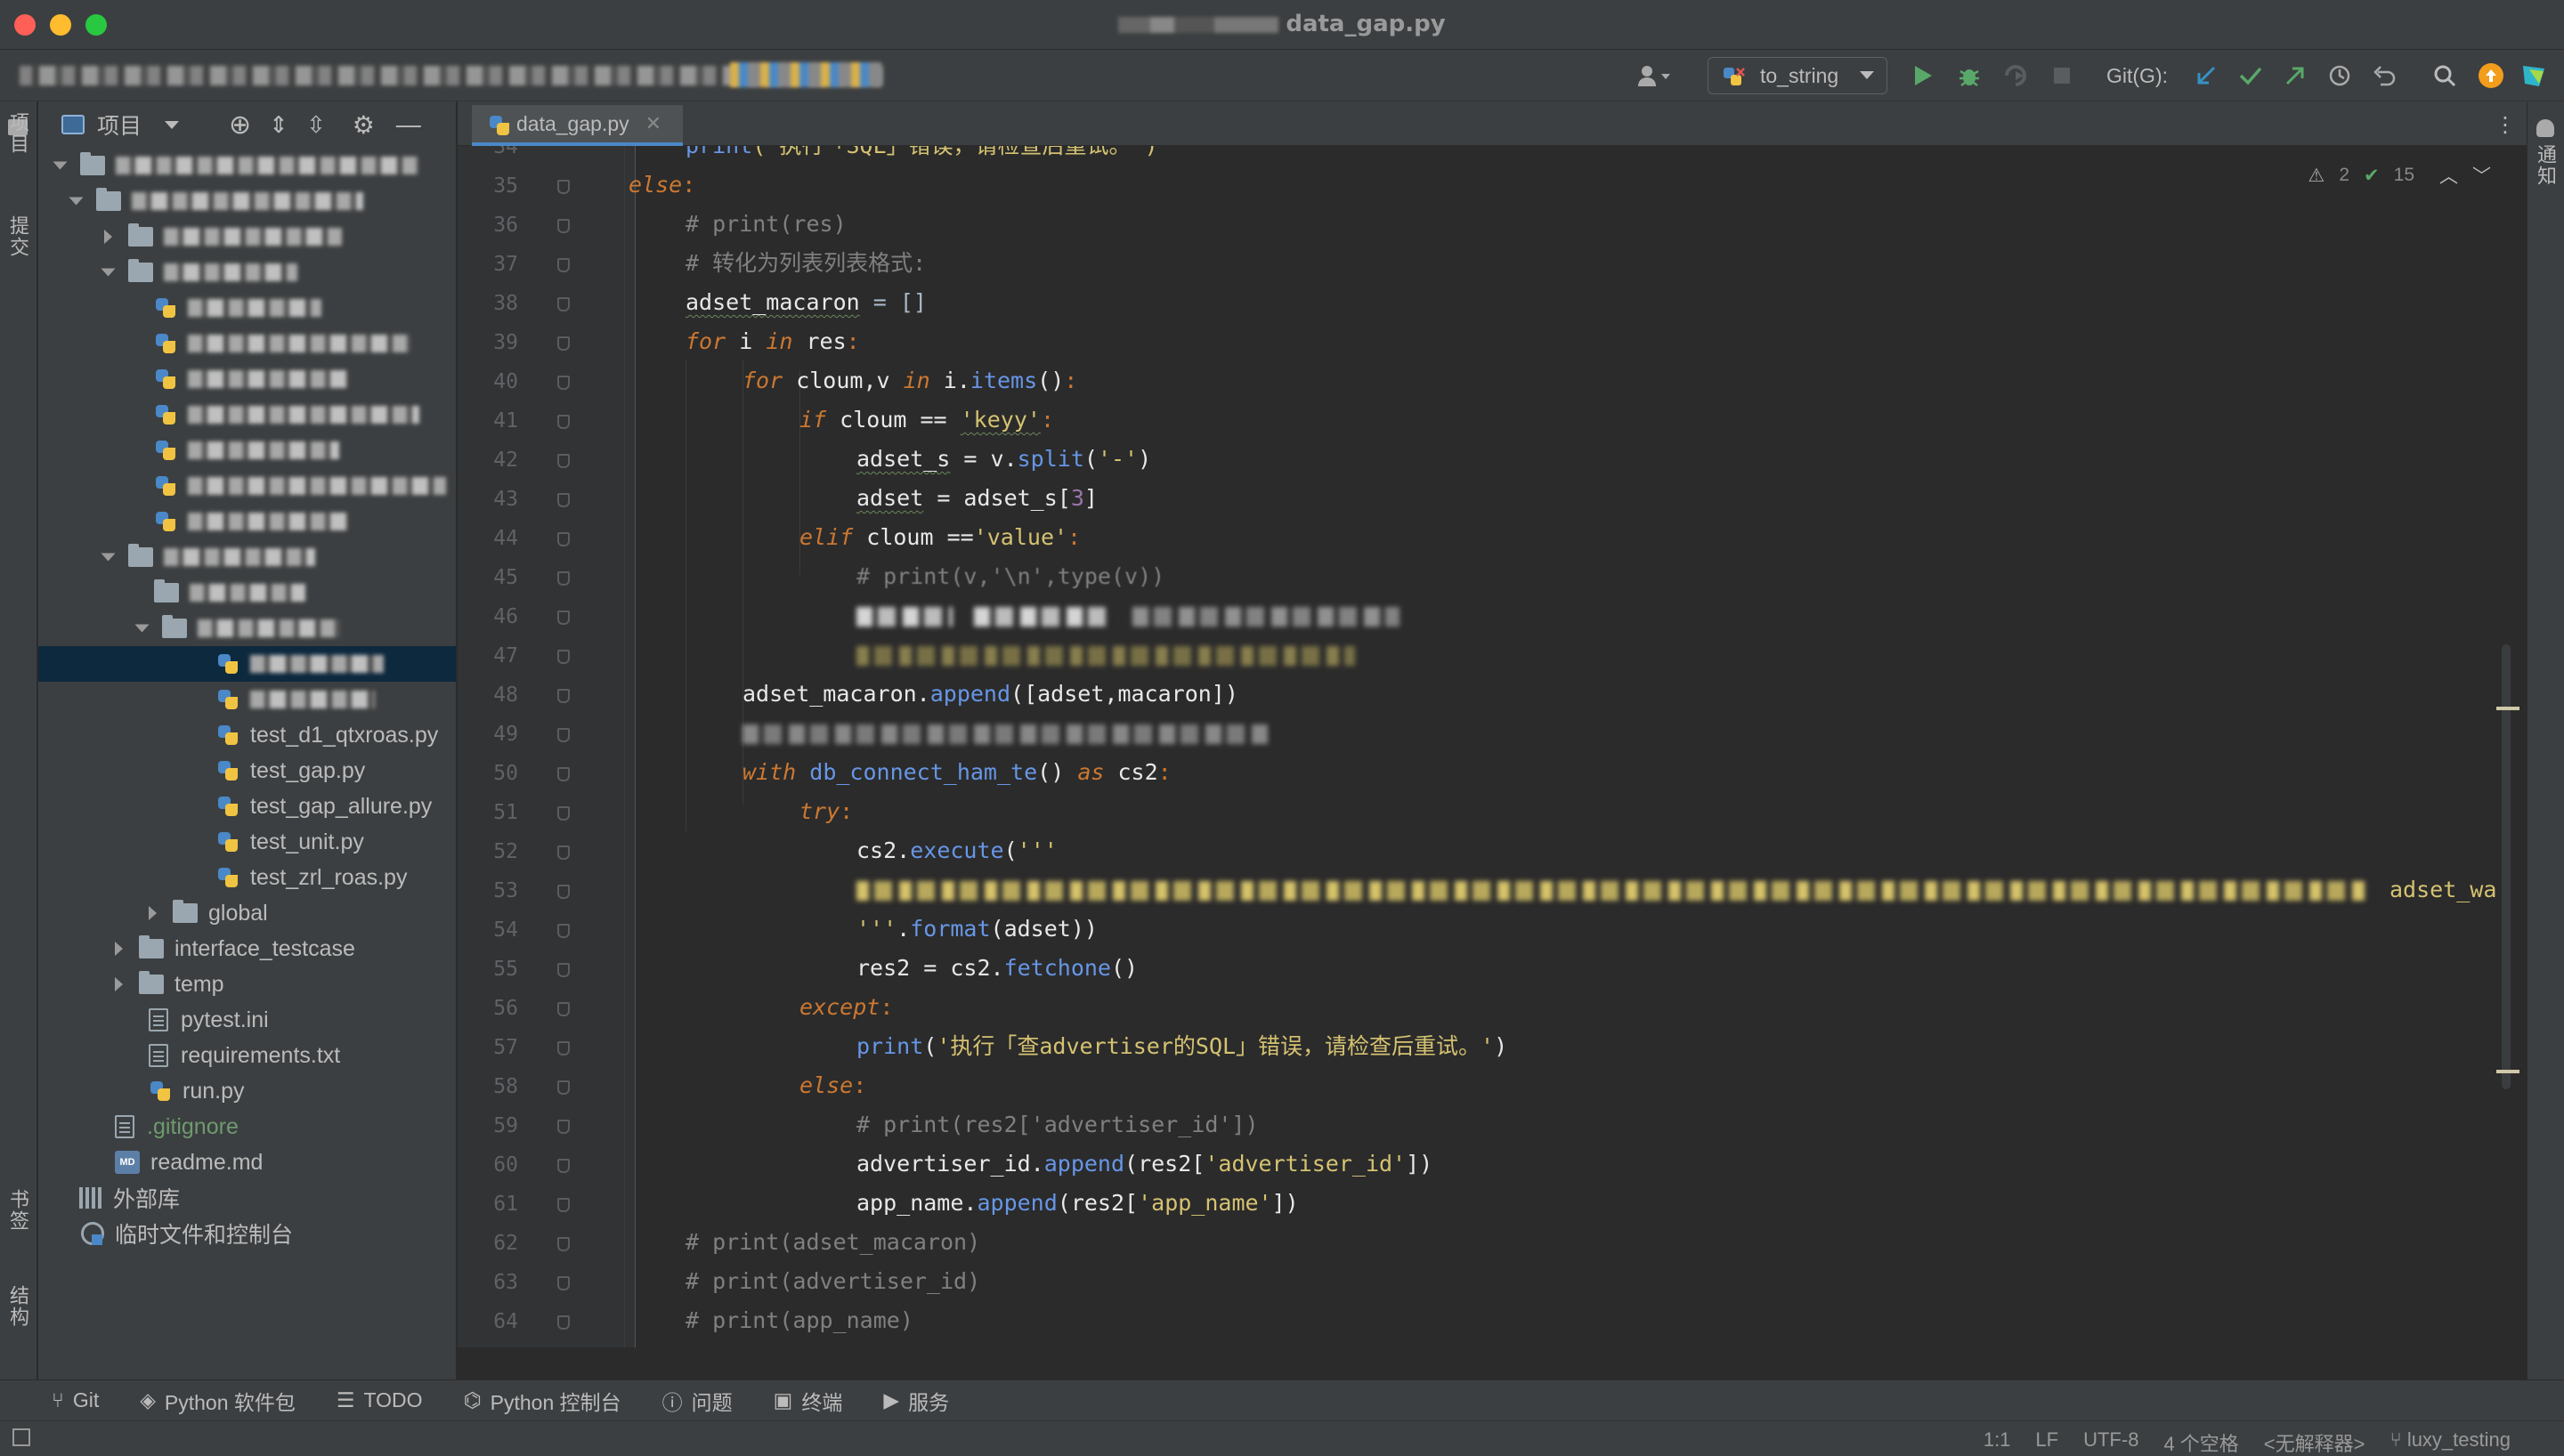  I want to click on hide-panel-icon: —, so click(408, 124).